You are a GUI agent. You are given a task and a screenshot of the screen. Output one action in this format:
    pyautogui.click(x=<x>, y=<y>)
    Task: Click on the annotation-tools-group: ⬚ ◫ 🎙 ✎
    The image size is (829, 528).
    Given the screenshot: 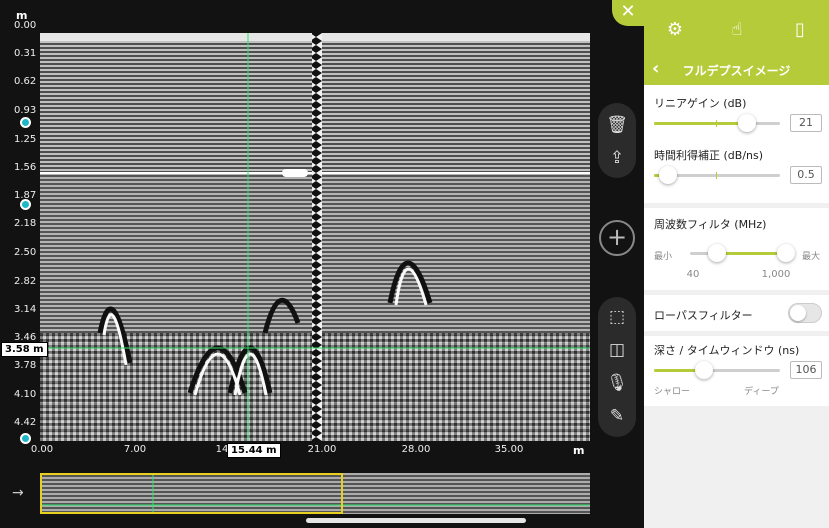 What is the action you would take?
    pyautogui.click(x=617, y=367)
    